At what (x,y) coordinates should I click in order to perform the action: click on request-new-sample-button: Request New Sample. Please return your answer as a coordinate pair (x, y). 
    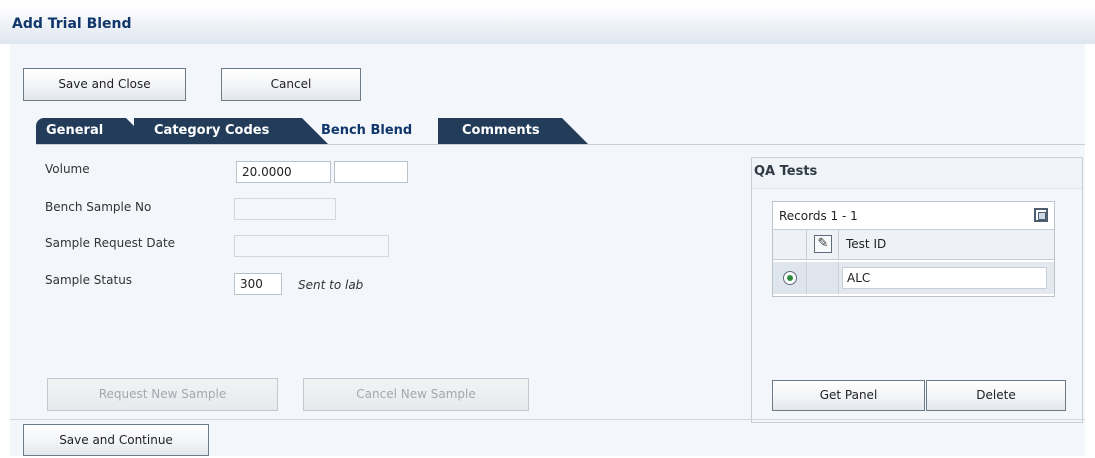
    Looking at the image, I should click on (162, 394).